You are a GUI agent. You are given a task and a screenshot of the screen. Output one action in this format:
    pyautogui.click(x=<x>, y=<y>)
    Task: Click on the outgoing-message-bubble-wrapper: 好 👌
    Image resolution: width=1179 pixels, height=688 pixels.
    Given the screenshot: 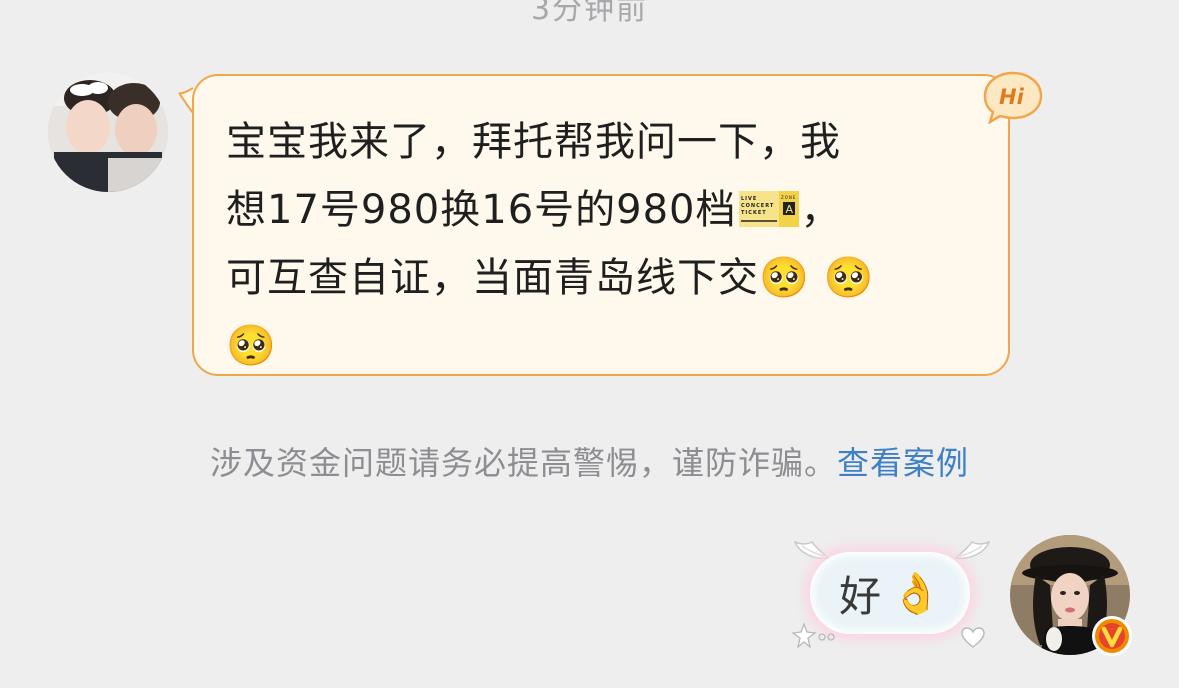 What is the action you would take?
    pyautogui.click(x=892, y=592)
    